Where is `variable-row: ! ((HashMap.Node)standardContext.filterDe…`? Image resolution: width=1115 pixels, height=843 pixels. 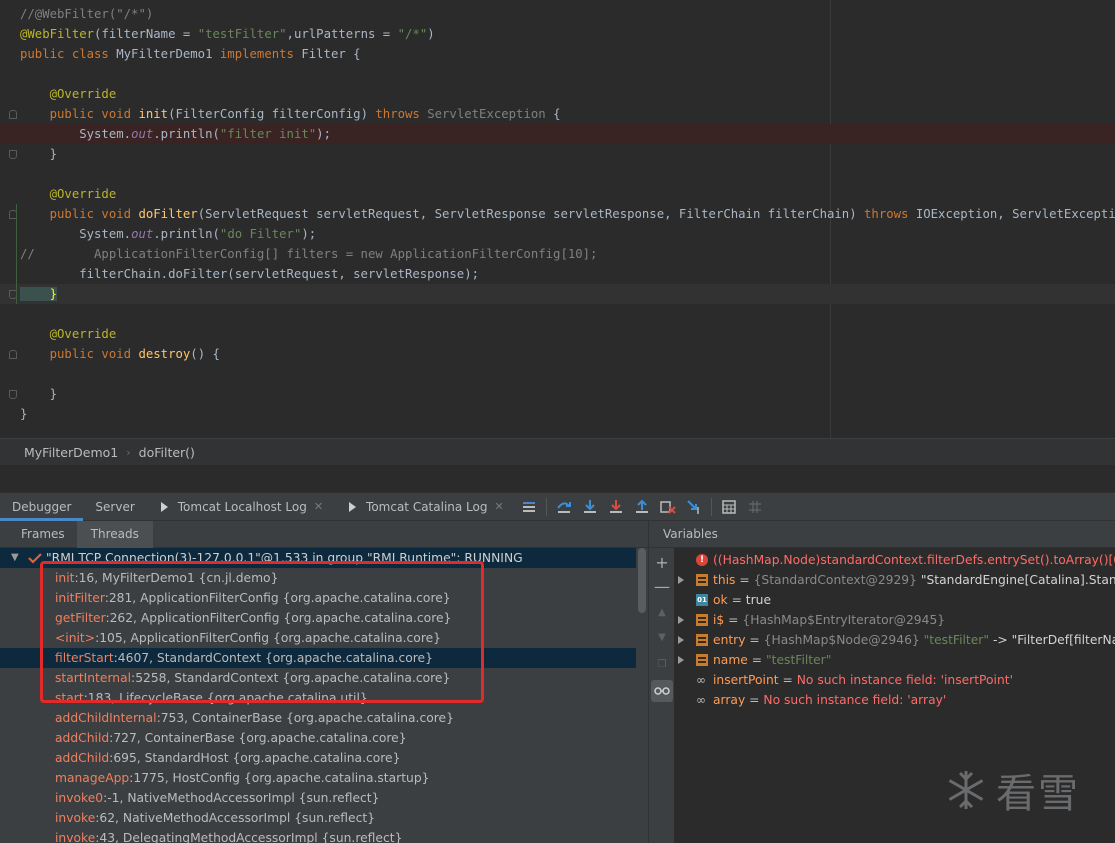
variable-row: ! ((HashMap.Node)standardContext.filterDe… is located at coordinates (894, 560).